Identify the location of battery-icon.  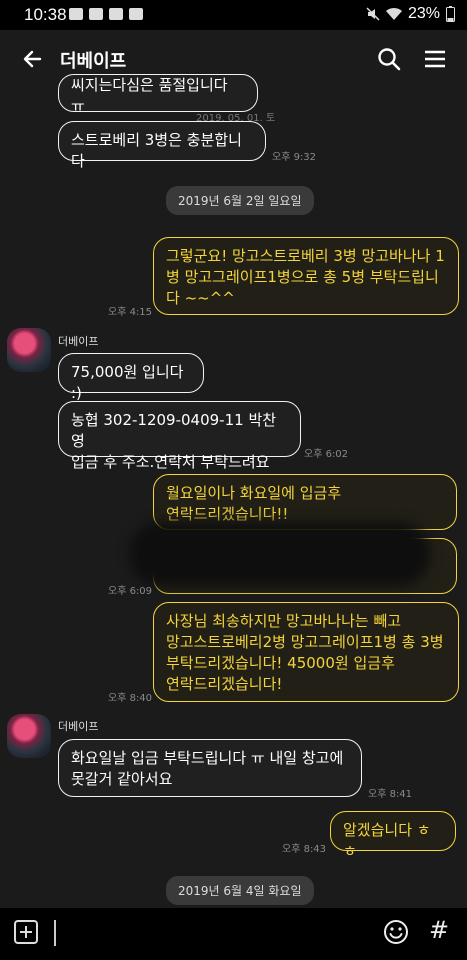
(450, 14).